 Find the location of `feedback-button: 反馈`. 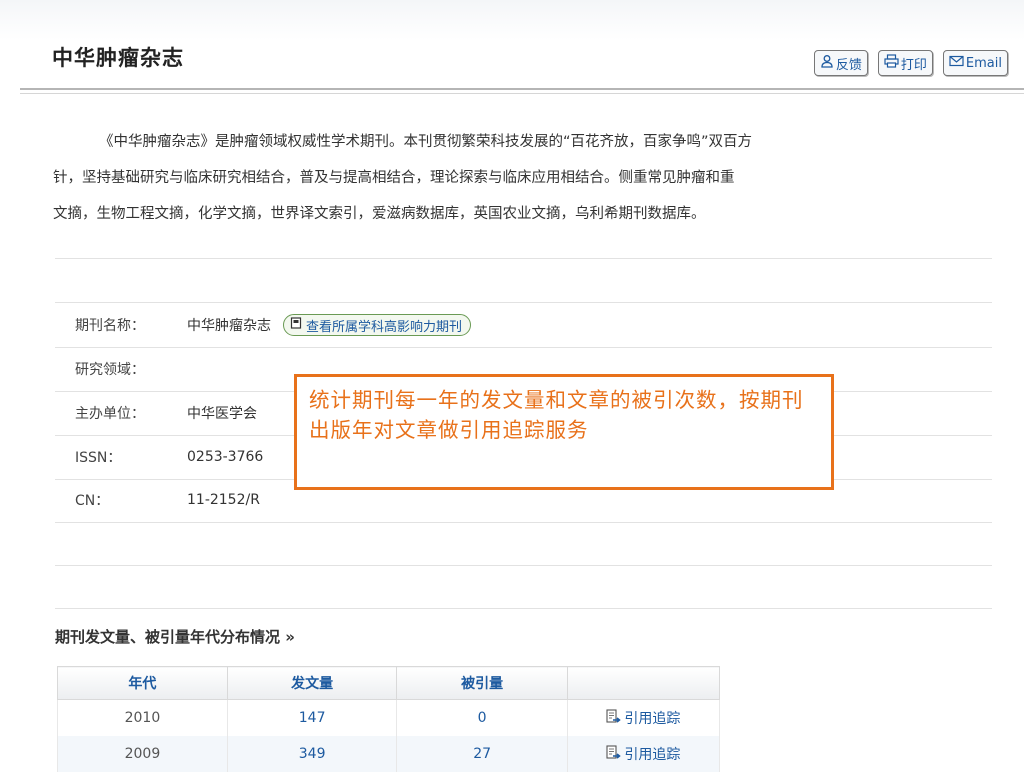

feedback-button: 反馈 is located at coordinates (840, 63).